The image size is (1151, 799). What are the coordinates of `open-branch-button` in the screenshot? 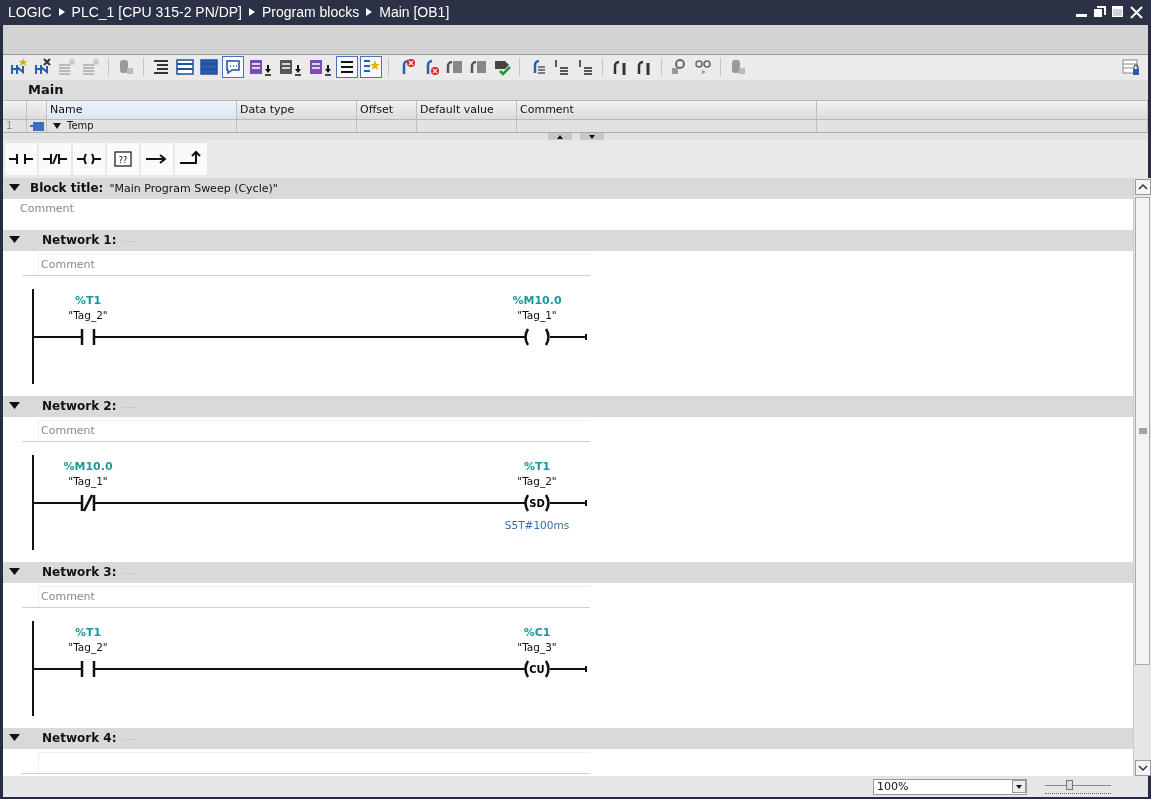 It's located at (157, 158).